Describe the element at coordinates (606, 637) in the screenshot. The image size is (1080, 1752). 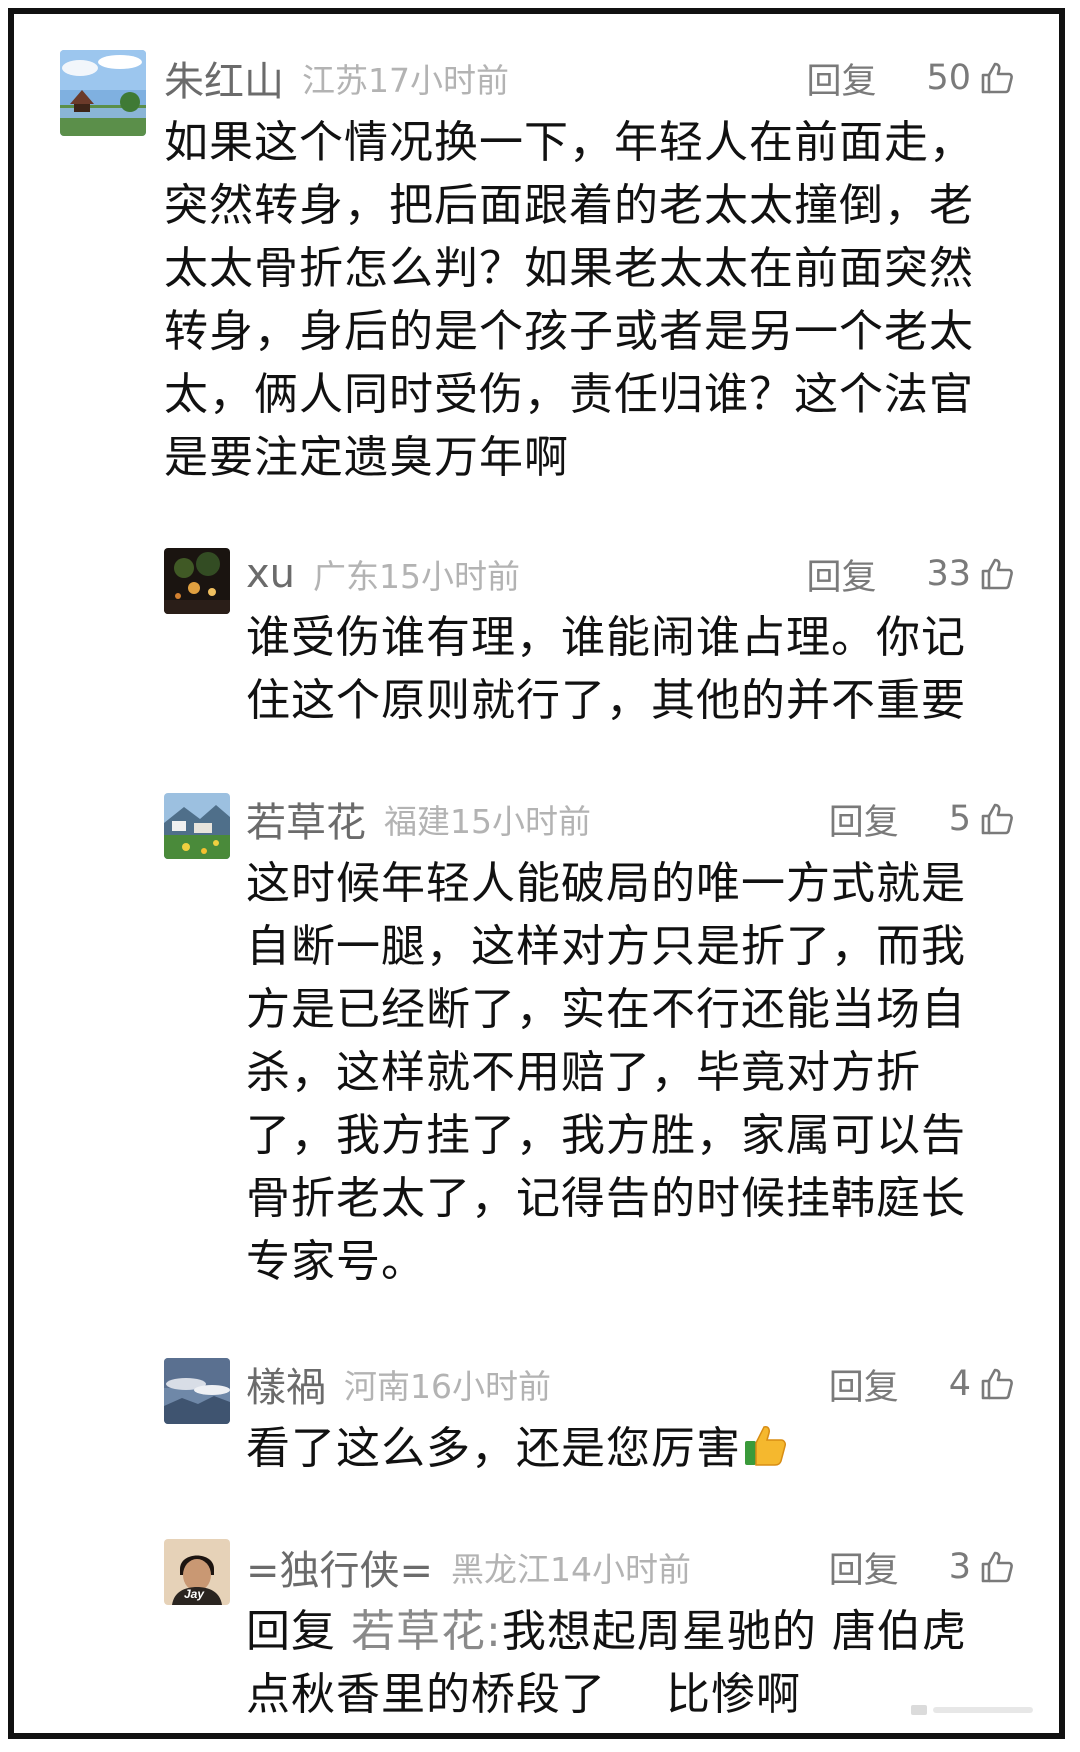
I see `comment-line: 谁受伤谁有理，谁能闹谁占理。你记` at that location.